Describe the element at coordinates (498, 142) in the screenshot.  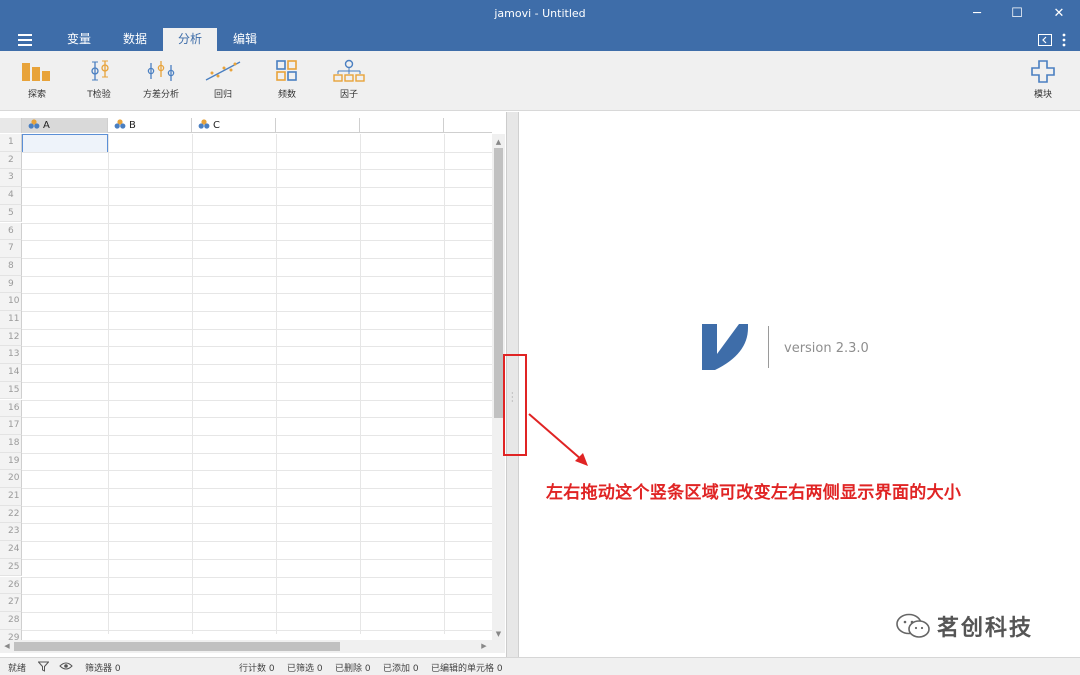
I see `scroll-up-icon: ▲` at that location.